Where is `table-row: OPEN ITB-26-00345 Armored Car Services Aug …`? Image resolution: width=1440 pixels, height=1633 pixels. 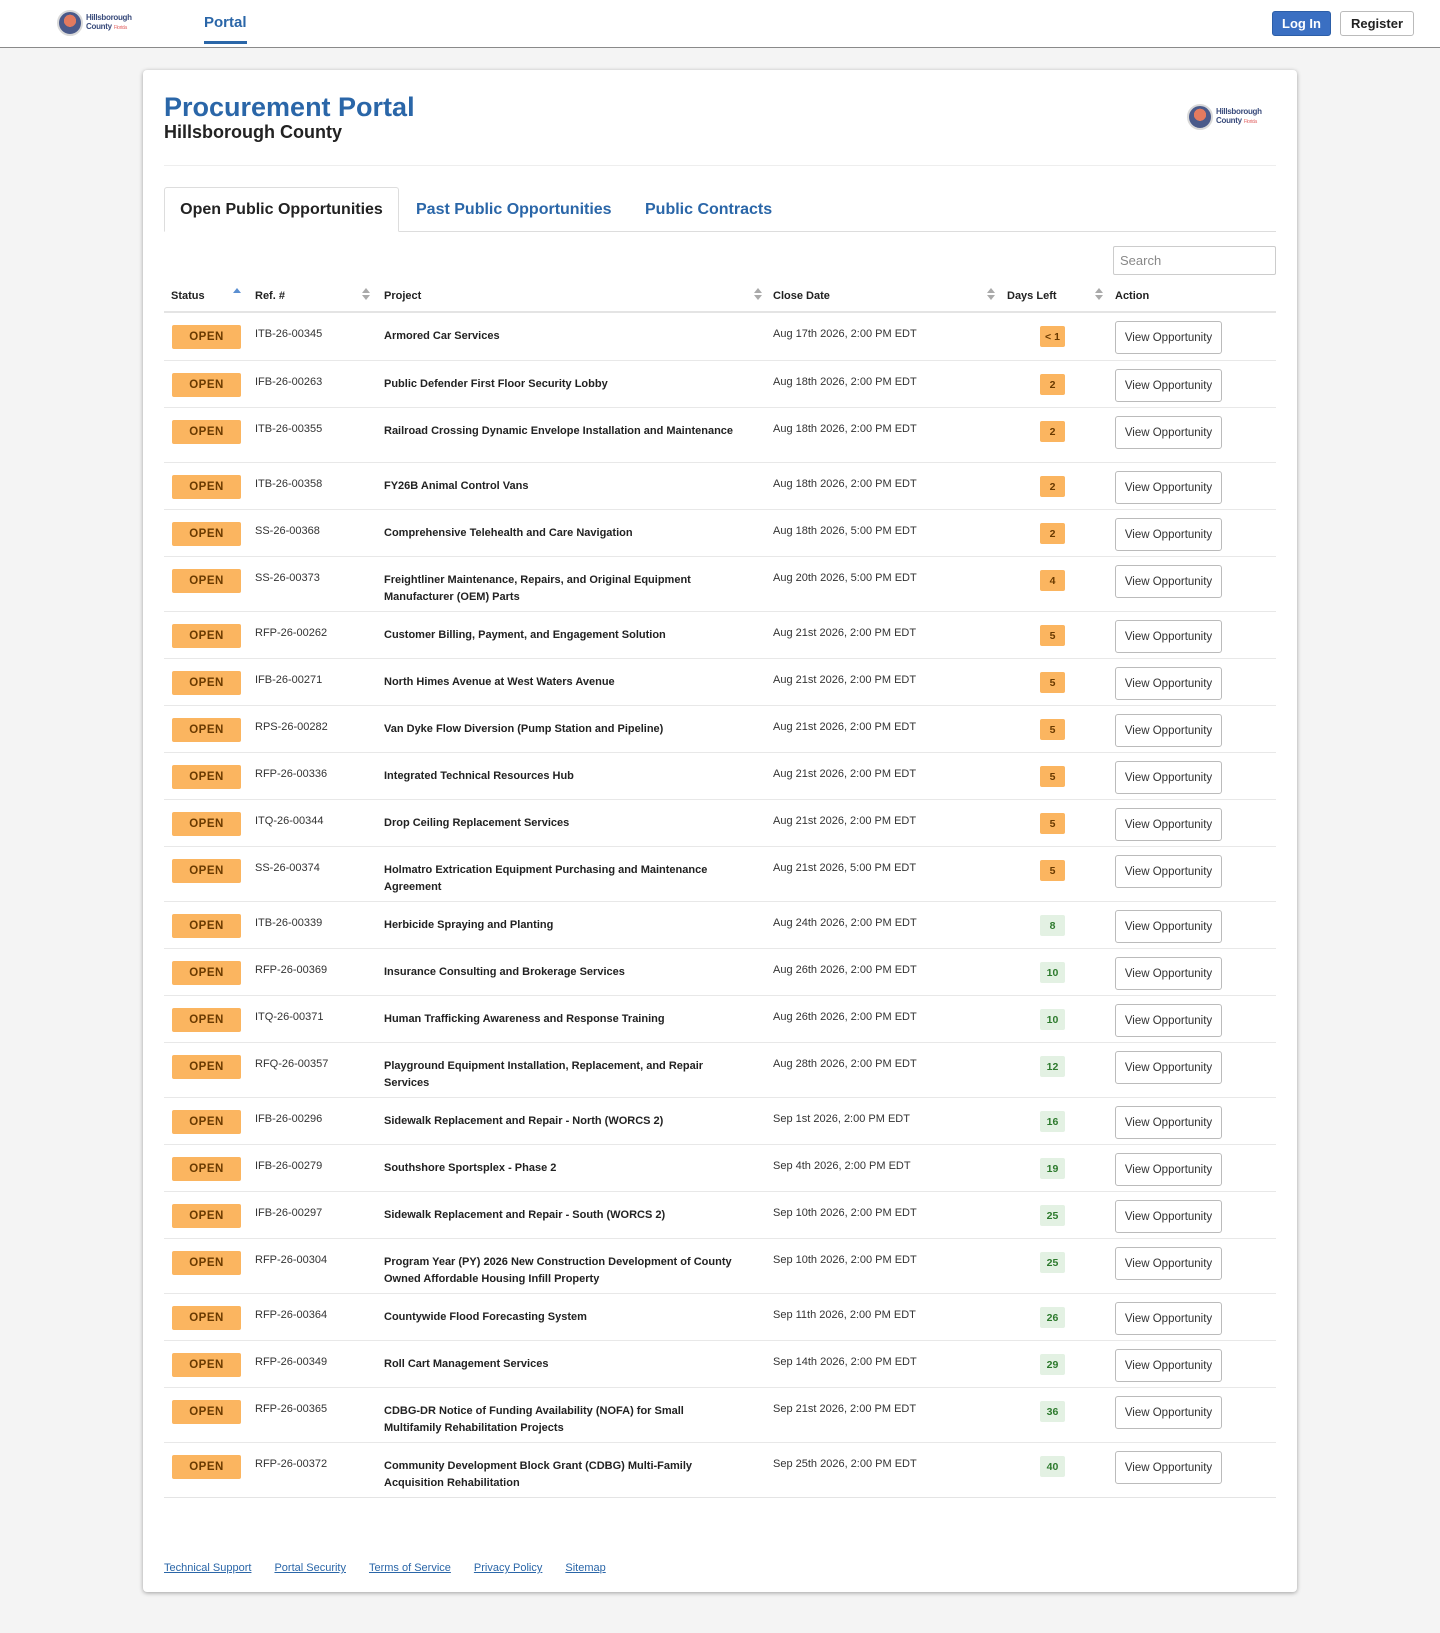 table-row: OPEN ITB-26-00345 Armored Car Services Aug … is located at coordinates (720, 336).